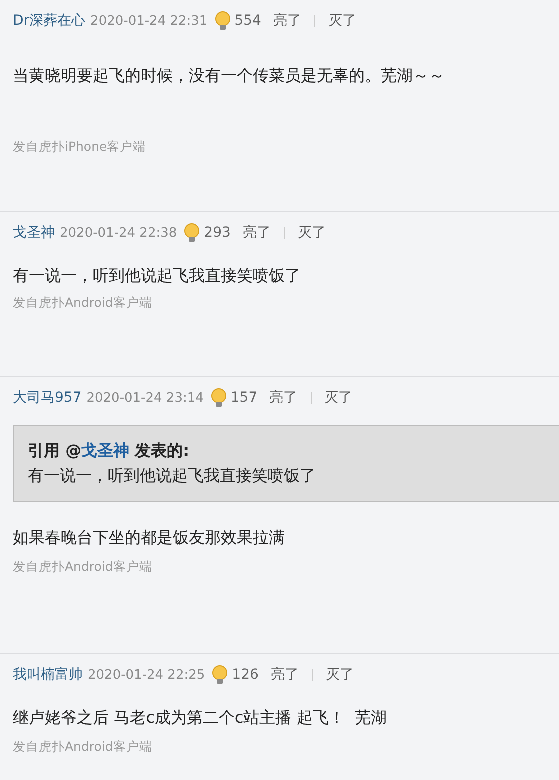 This screenshot has height=780, width=559. Describe the element at coordinates (244, 398) in the screenshot. I see `like-count: 157` at that location.